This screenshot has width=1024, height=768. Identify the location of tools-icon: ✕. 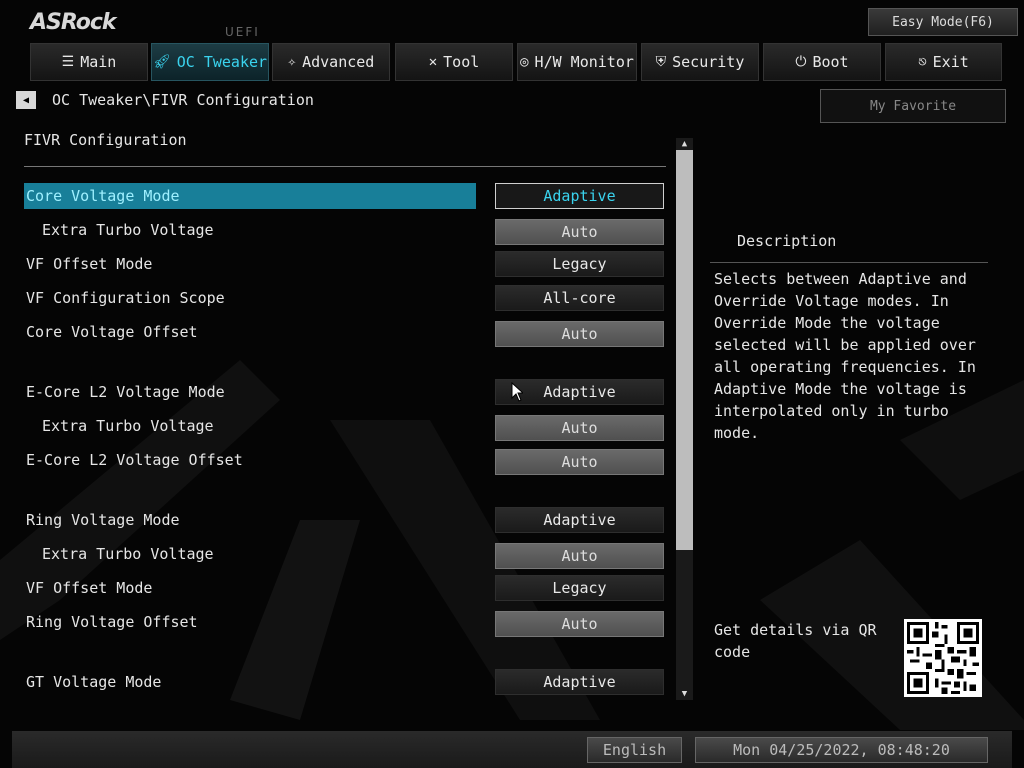
(433, 62).